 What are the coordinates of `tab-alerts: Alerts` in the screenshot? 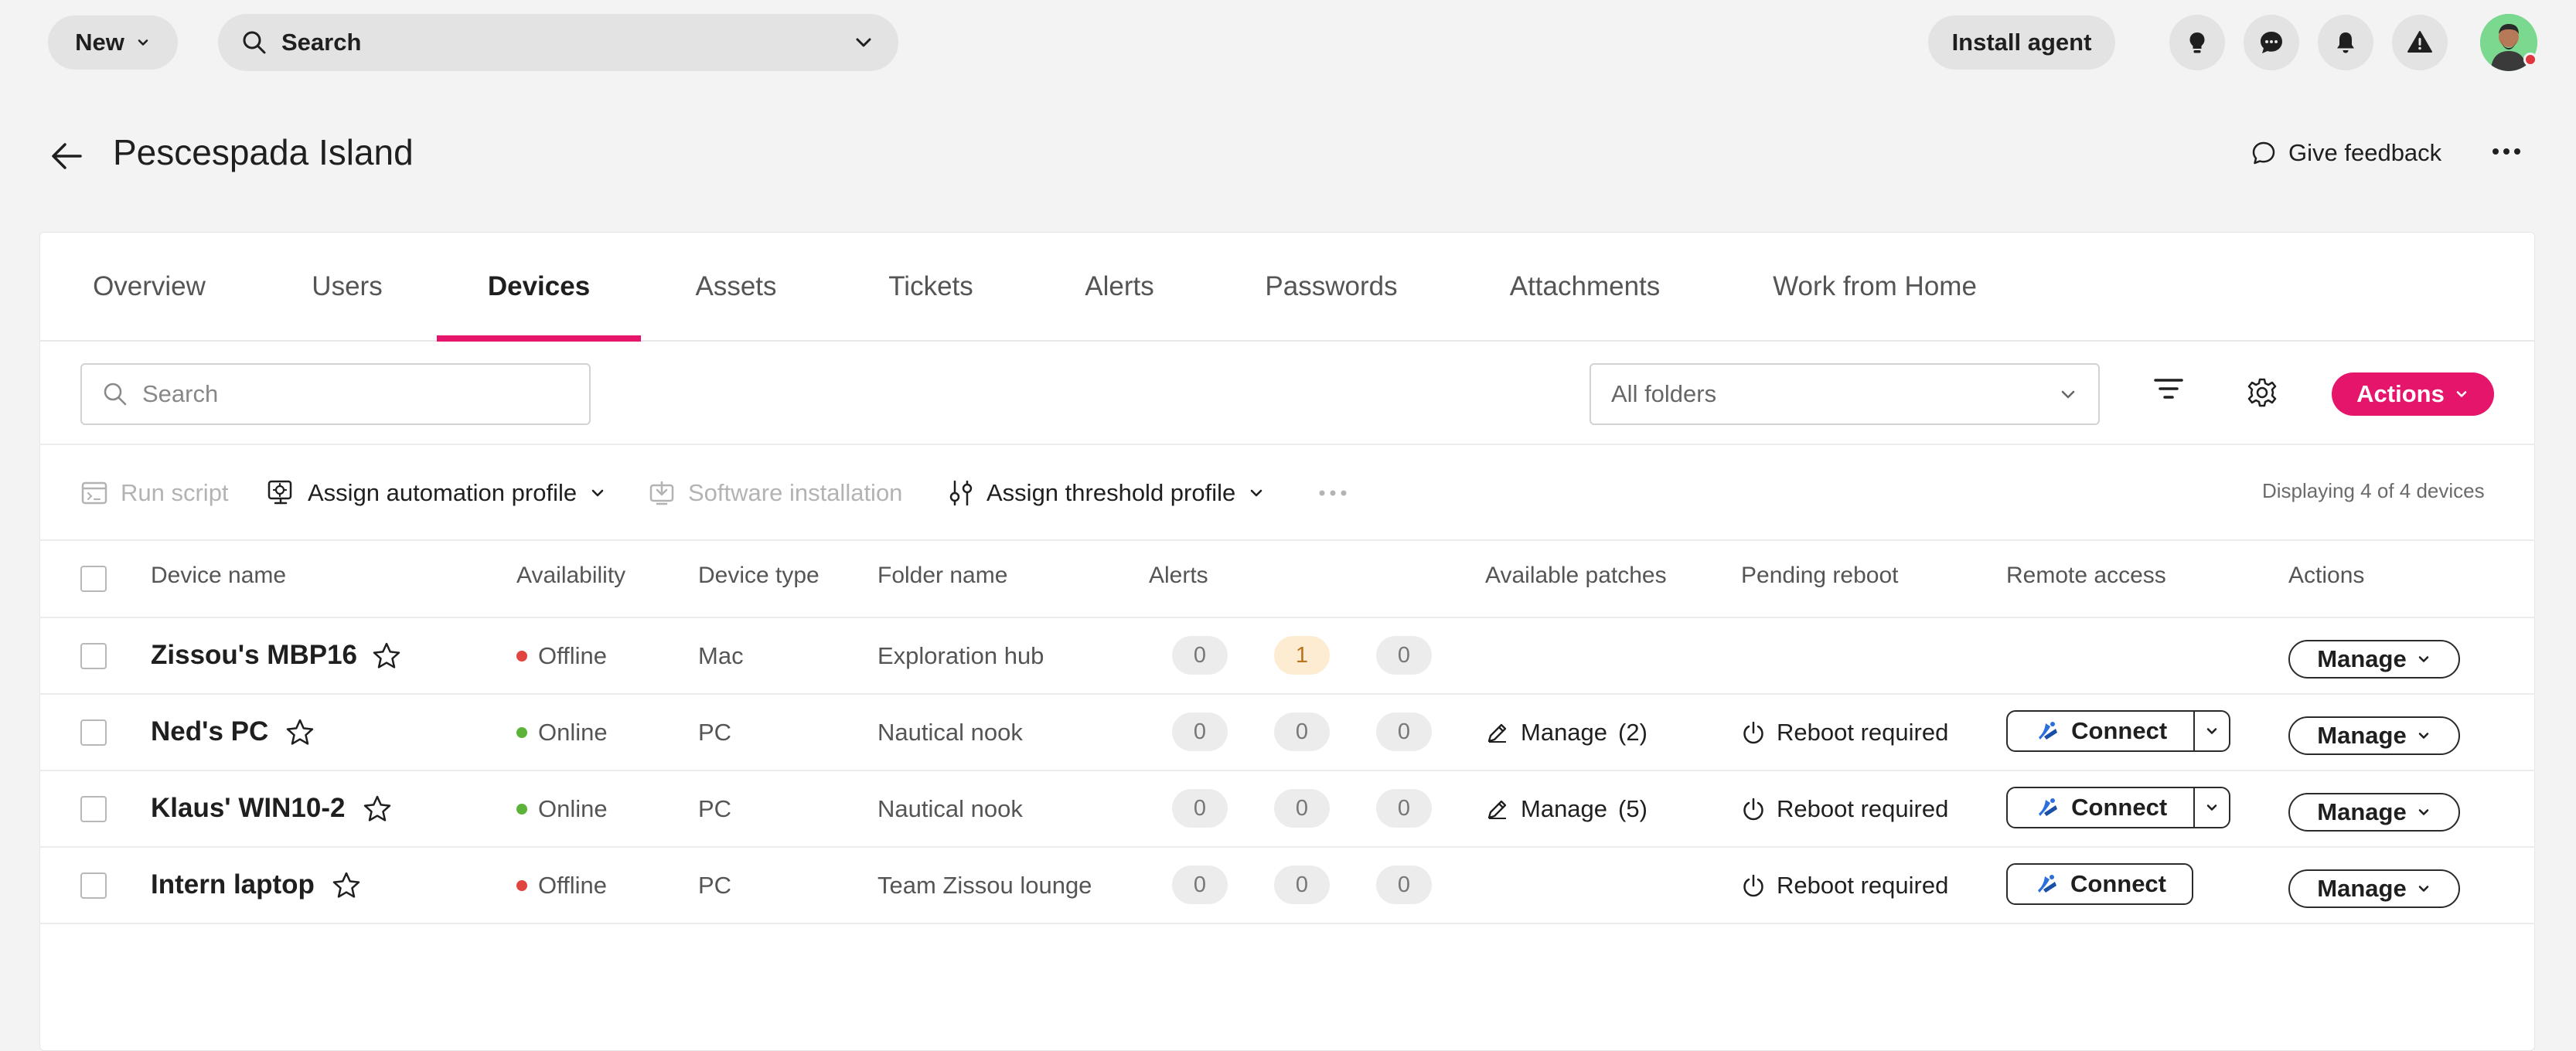 It's located at (1119, 287).